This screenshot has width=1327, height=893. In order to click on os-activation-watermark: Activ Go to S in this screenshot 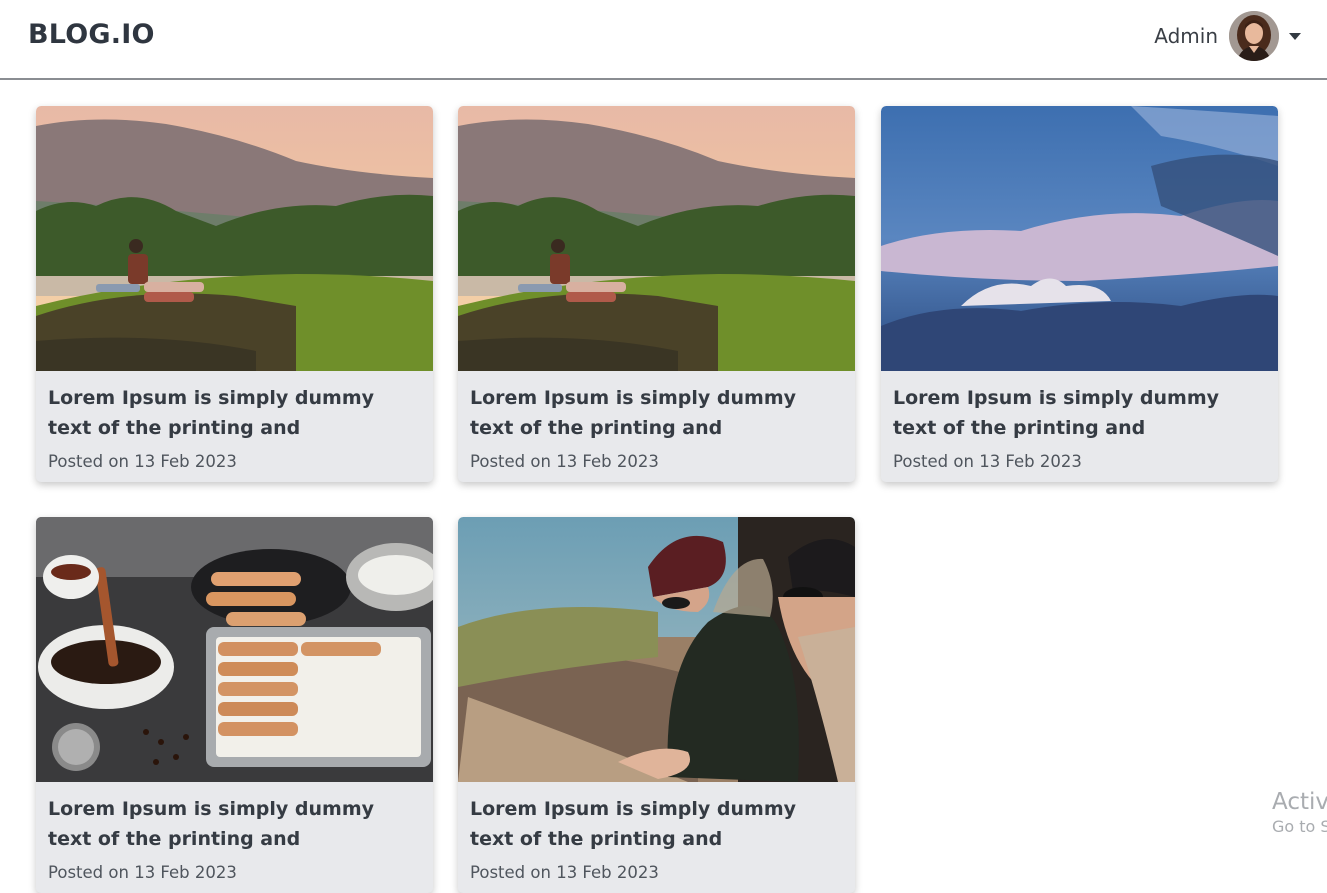, I will do `click(1299, 812)`.